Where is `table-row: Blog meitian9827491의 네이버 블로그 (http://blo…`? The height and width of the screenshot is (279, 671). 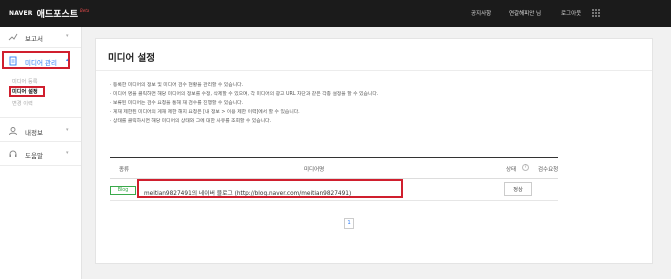
table-row: Blog meitian9827491의 네이버 블로그 (http://blo… is located at coordinates (334, 190).